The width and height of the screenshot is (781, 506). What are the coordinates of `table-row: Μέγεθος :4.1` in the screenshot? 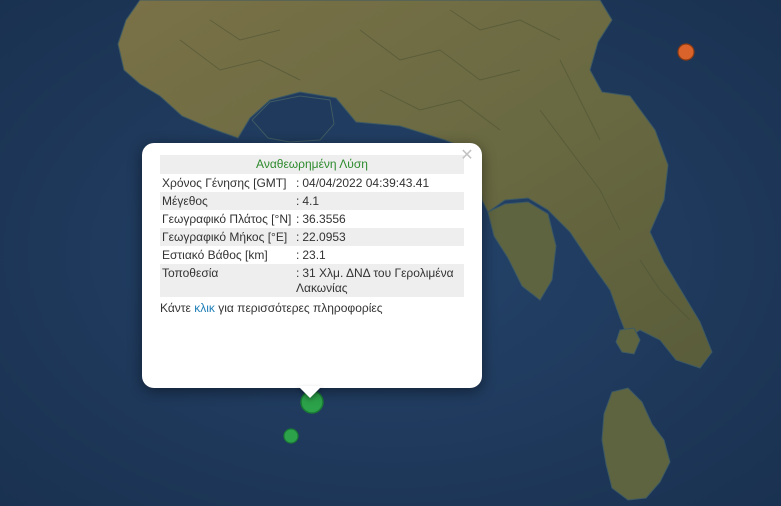 It's located at (312, 201).